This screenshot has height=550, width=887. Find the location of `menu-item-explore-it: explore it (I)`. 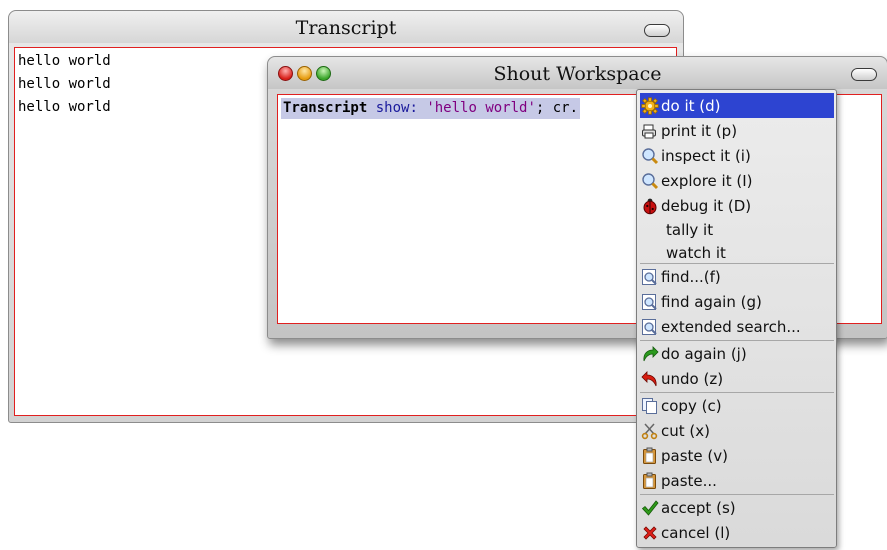

menu-item-explore-it: explore it (I) is located at coordinates (737, 180).